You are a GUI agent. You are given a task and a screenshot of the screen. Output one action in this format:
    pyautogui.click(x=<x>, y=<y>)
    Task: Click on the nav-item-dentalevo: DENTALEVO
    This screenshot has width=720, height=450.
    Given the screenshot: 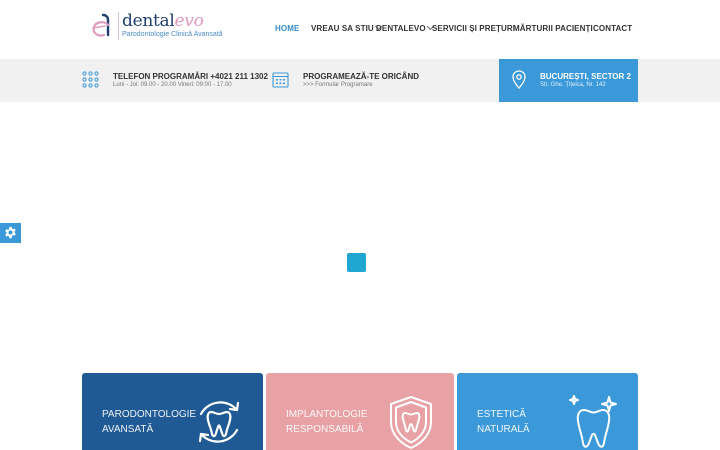 What is the action you would take?
    pyautogui.click(x=405, y=27)
    